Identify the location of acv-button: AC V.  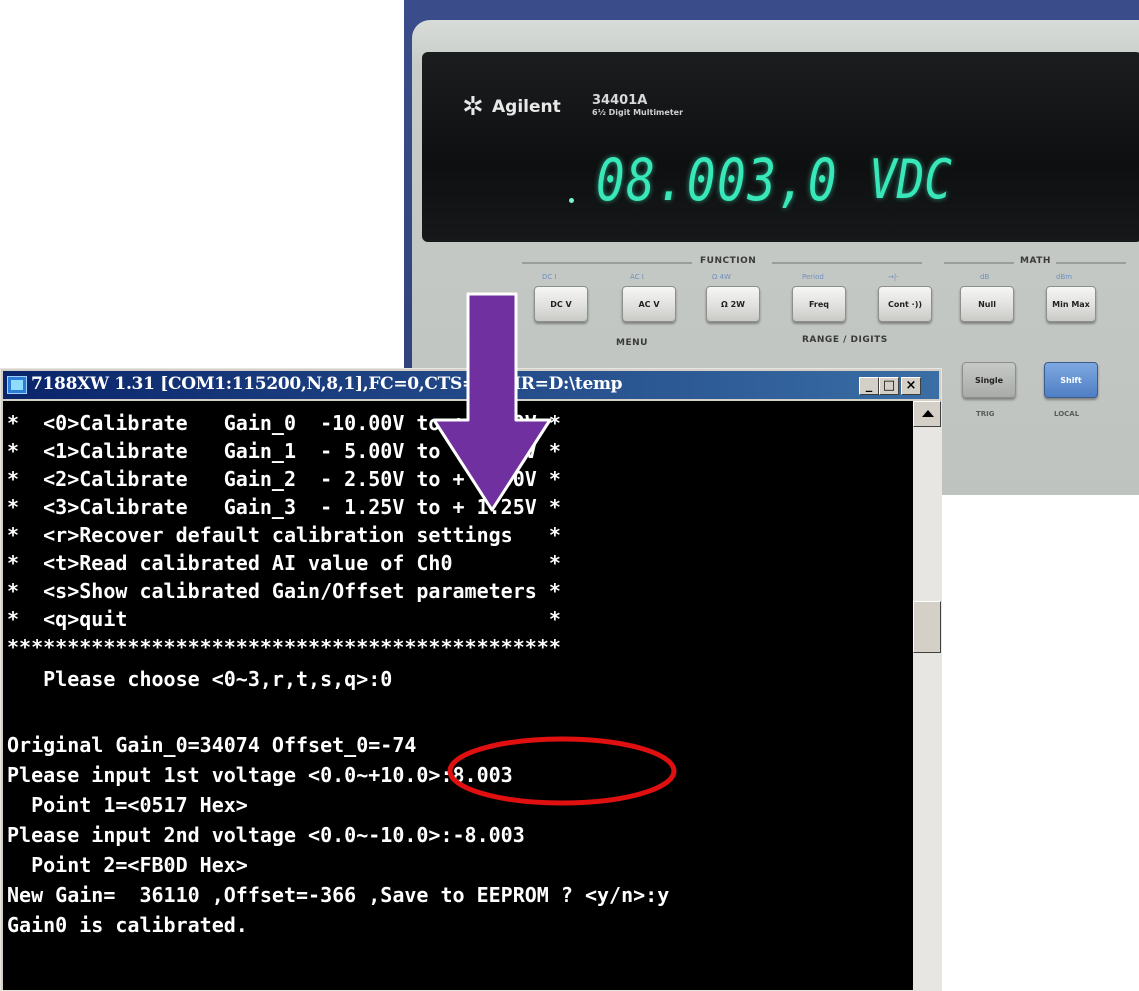
(649, 304).